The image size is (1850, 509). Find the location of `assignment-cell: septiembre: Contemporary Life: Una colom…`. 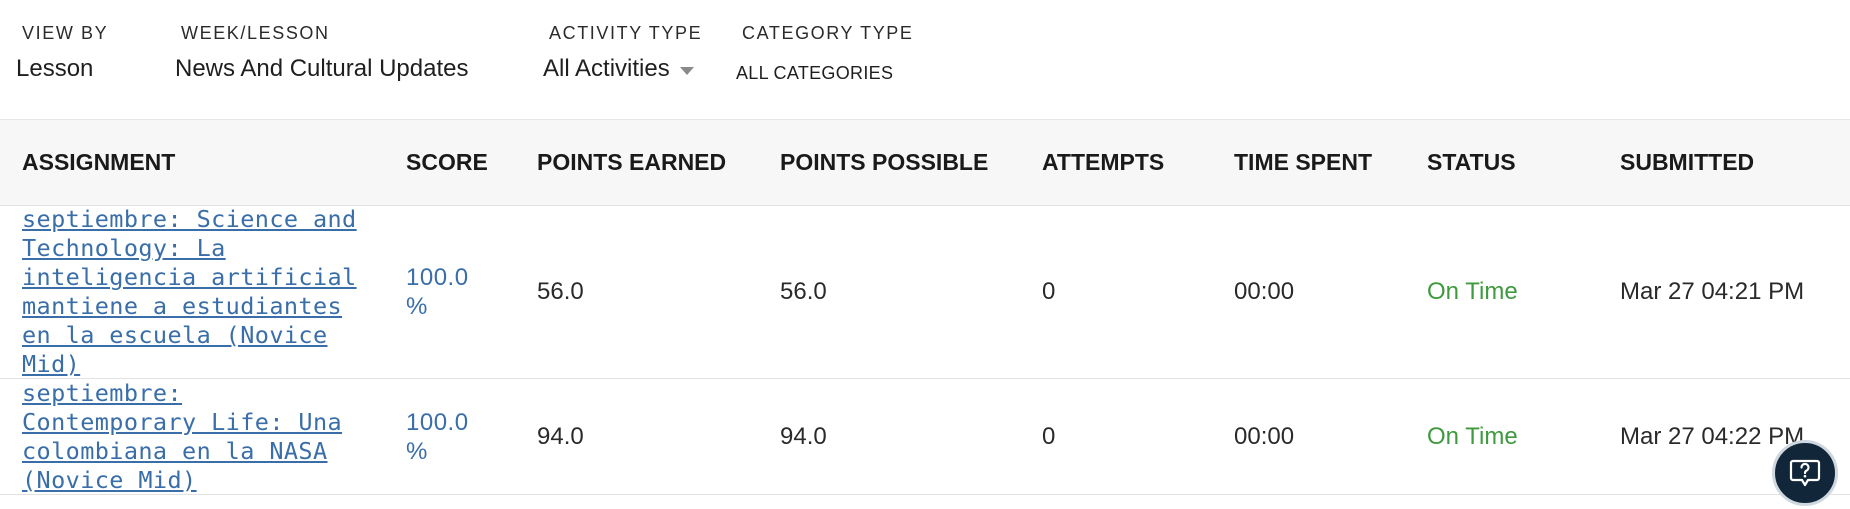

assignment-cell: septiembre: Contemporary Life: Una colom… is located at coordinates (192, 436).